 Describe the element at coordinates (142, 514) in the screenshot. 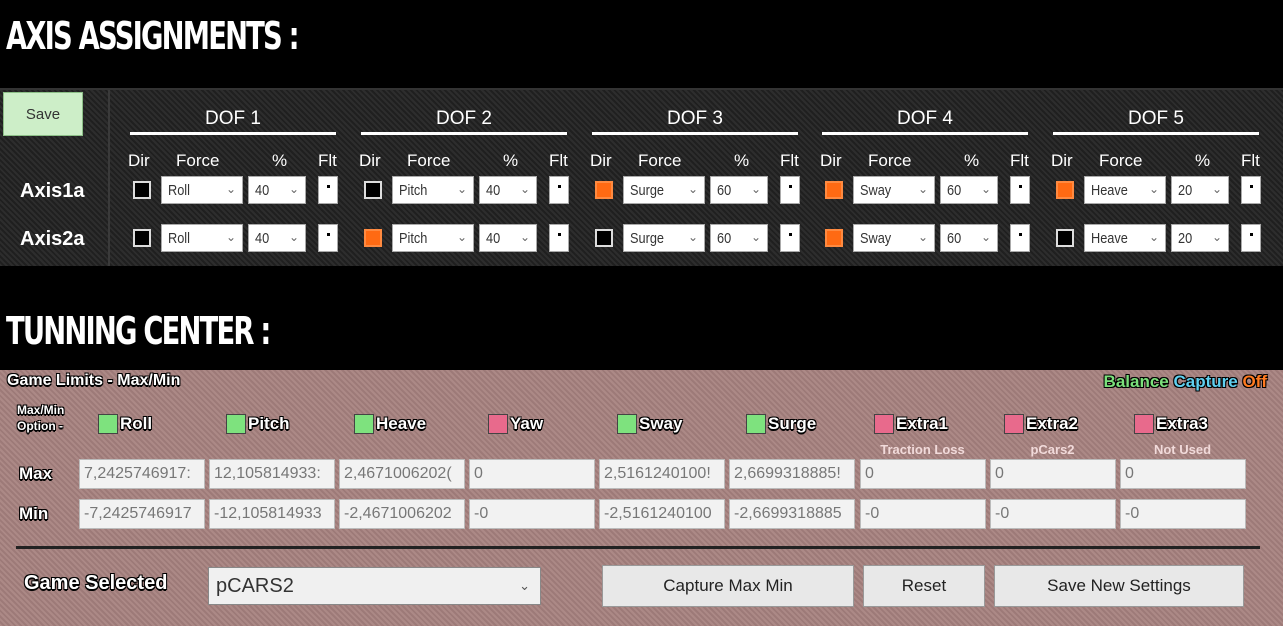

I see `min-value-field: -7,2425746917` at that location.